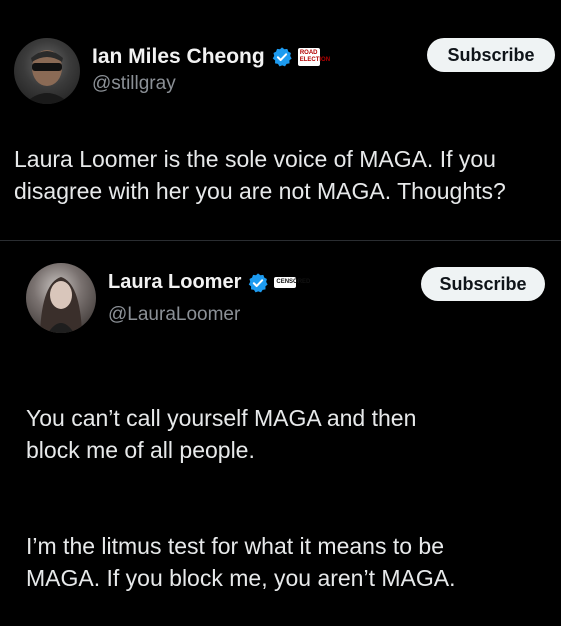  What do you see at coordinates (313, 57) in the screenshot?
I see `affiliate-badge: ROAD ELECTION` at bounding box center [313, 57].